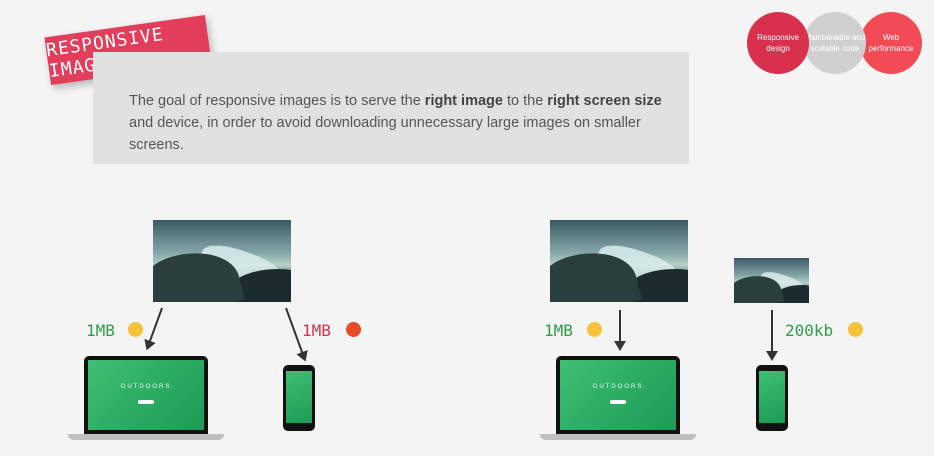  Describe the element at coordinates (778, 43) in the screenshot. I see `topic-responsive-design: Responsive design` at that location.